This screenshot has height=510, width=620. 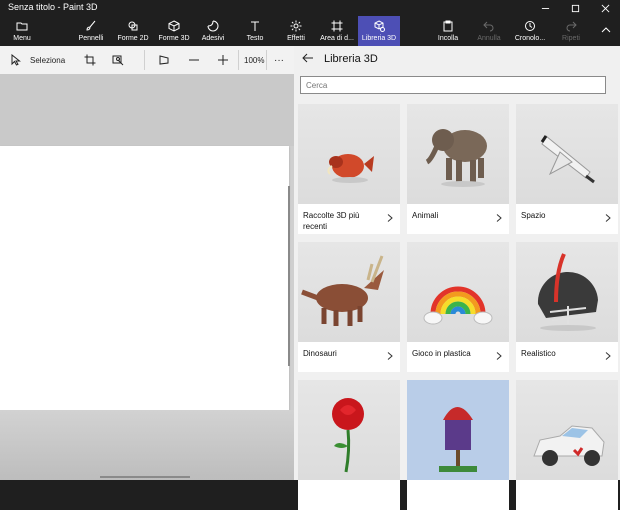 What do you see at coordinates (567, 219) in the screenshot?
I see `category-caption: Spazio` at bounding box center [567, 219].